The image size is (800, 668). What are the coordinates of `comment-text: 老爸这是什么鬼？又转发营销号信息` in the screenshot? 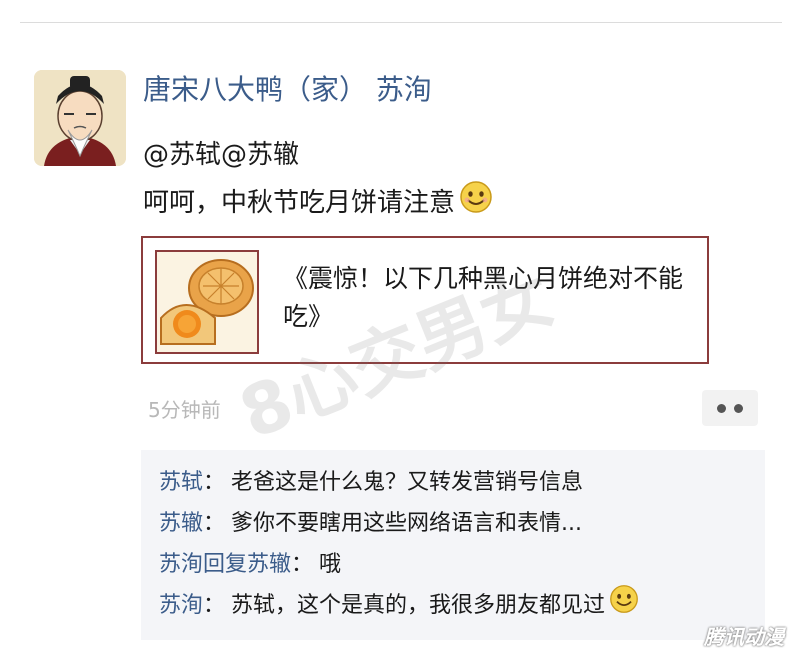 It's located at (407, 482).